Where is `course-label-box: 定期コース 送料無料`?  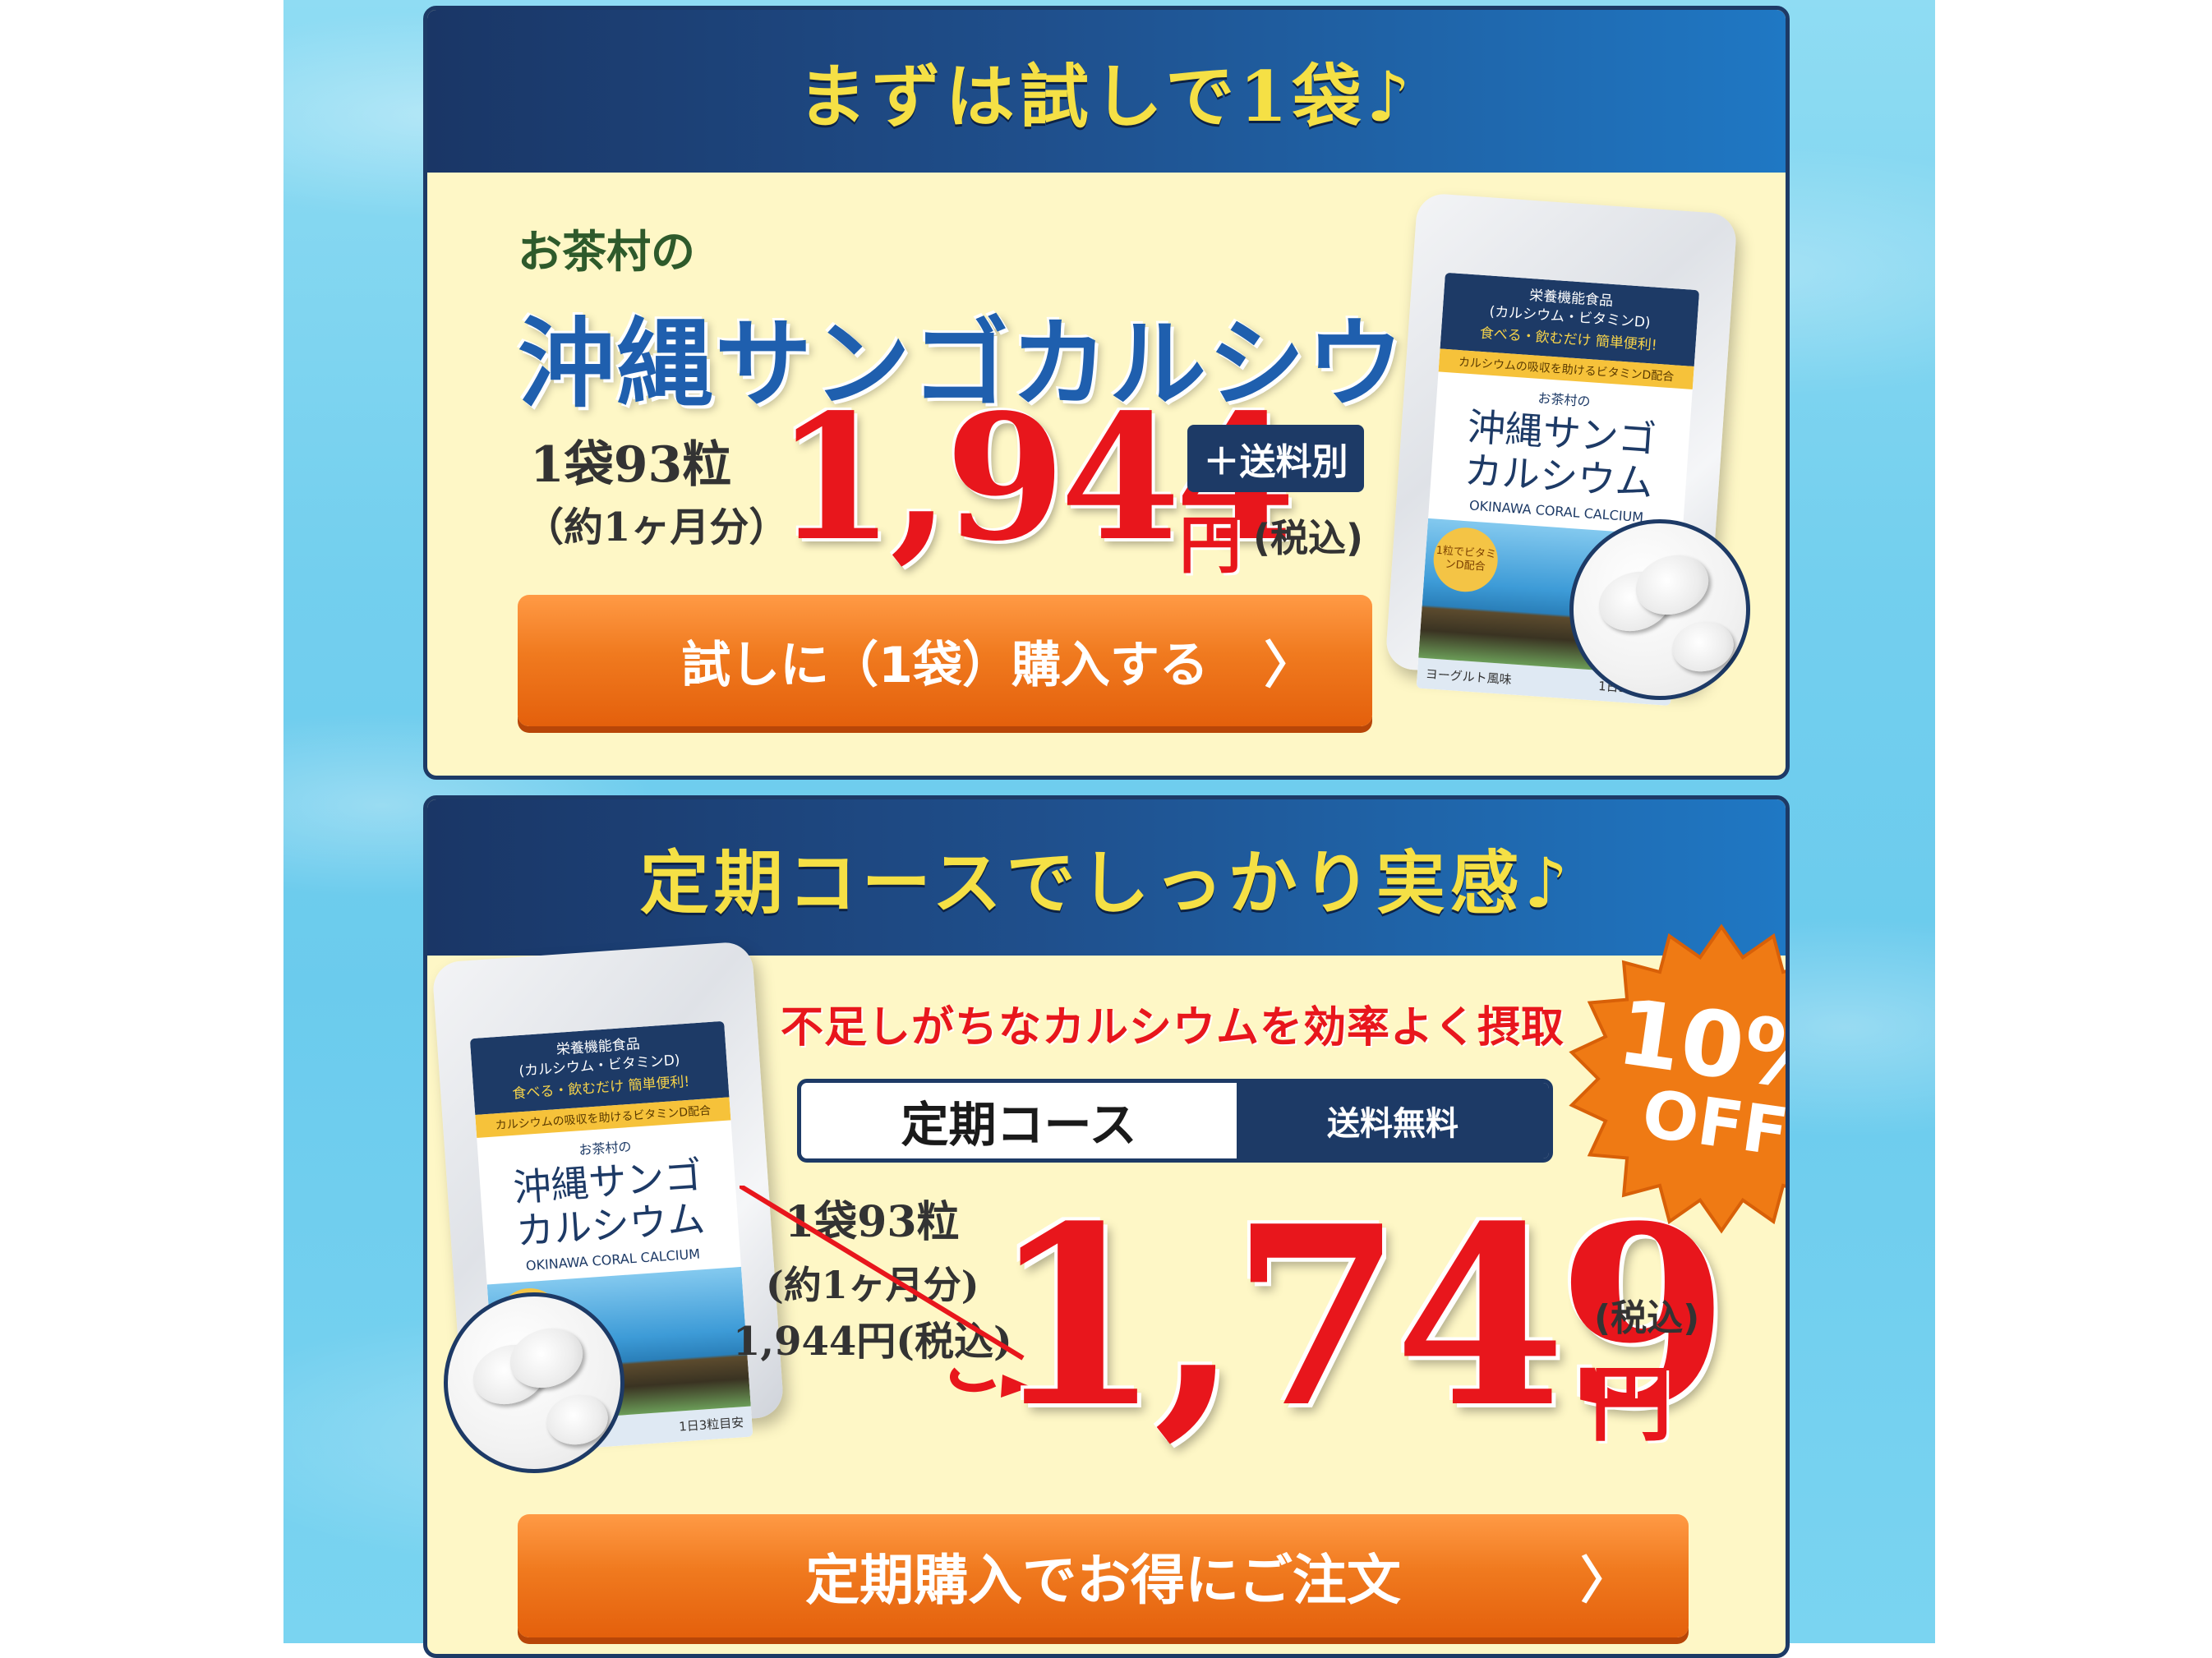
course-label-box: 定期コース 送料無料 is located at coordinates (1175, 1121).